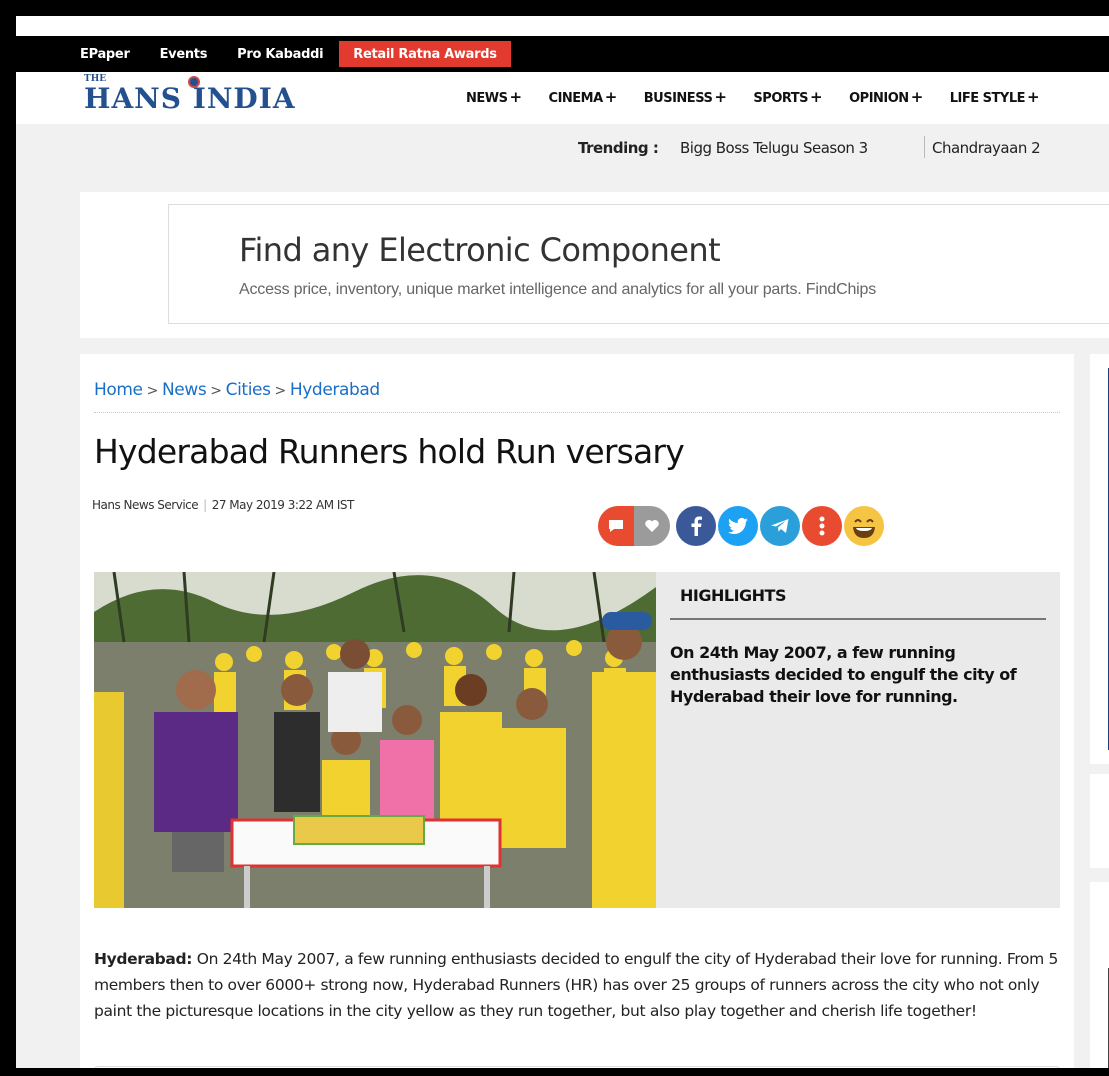 This screenshot has width=1109, height=1076. Describe the element at coordinates (105, 54) in the screenshot. I see `epaper-link: EPaper` at that location.